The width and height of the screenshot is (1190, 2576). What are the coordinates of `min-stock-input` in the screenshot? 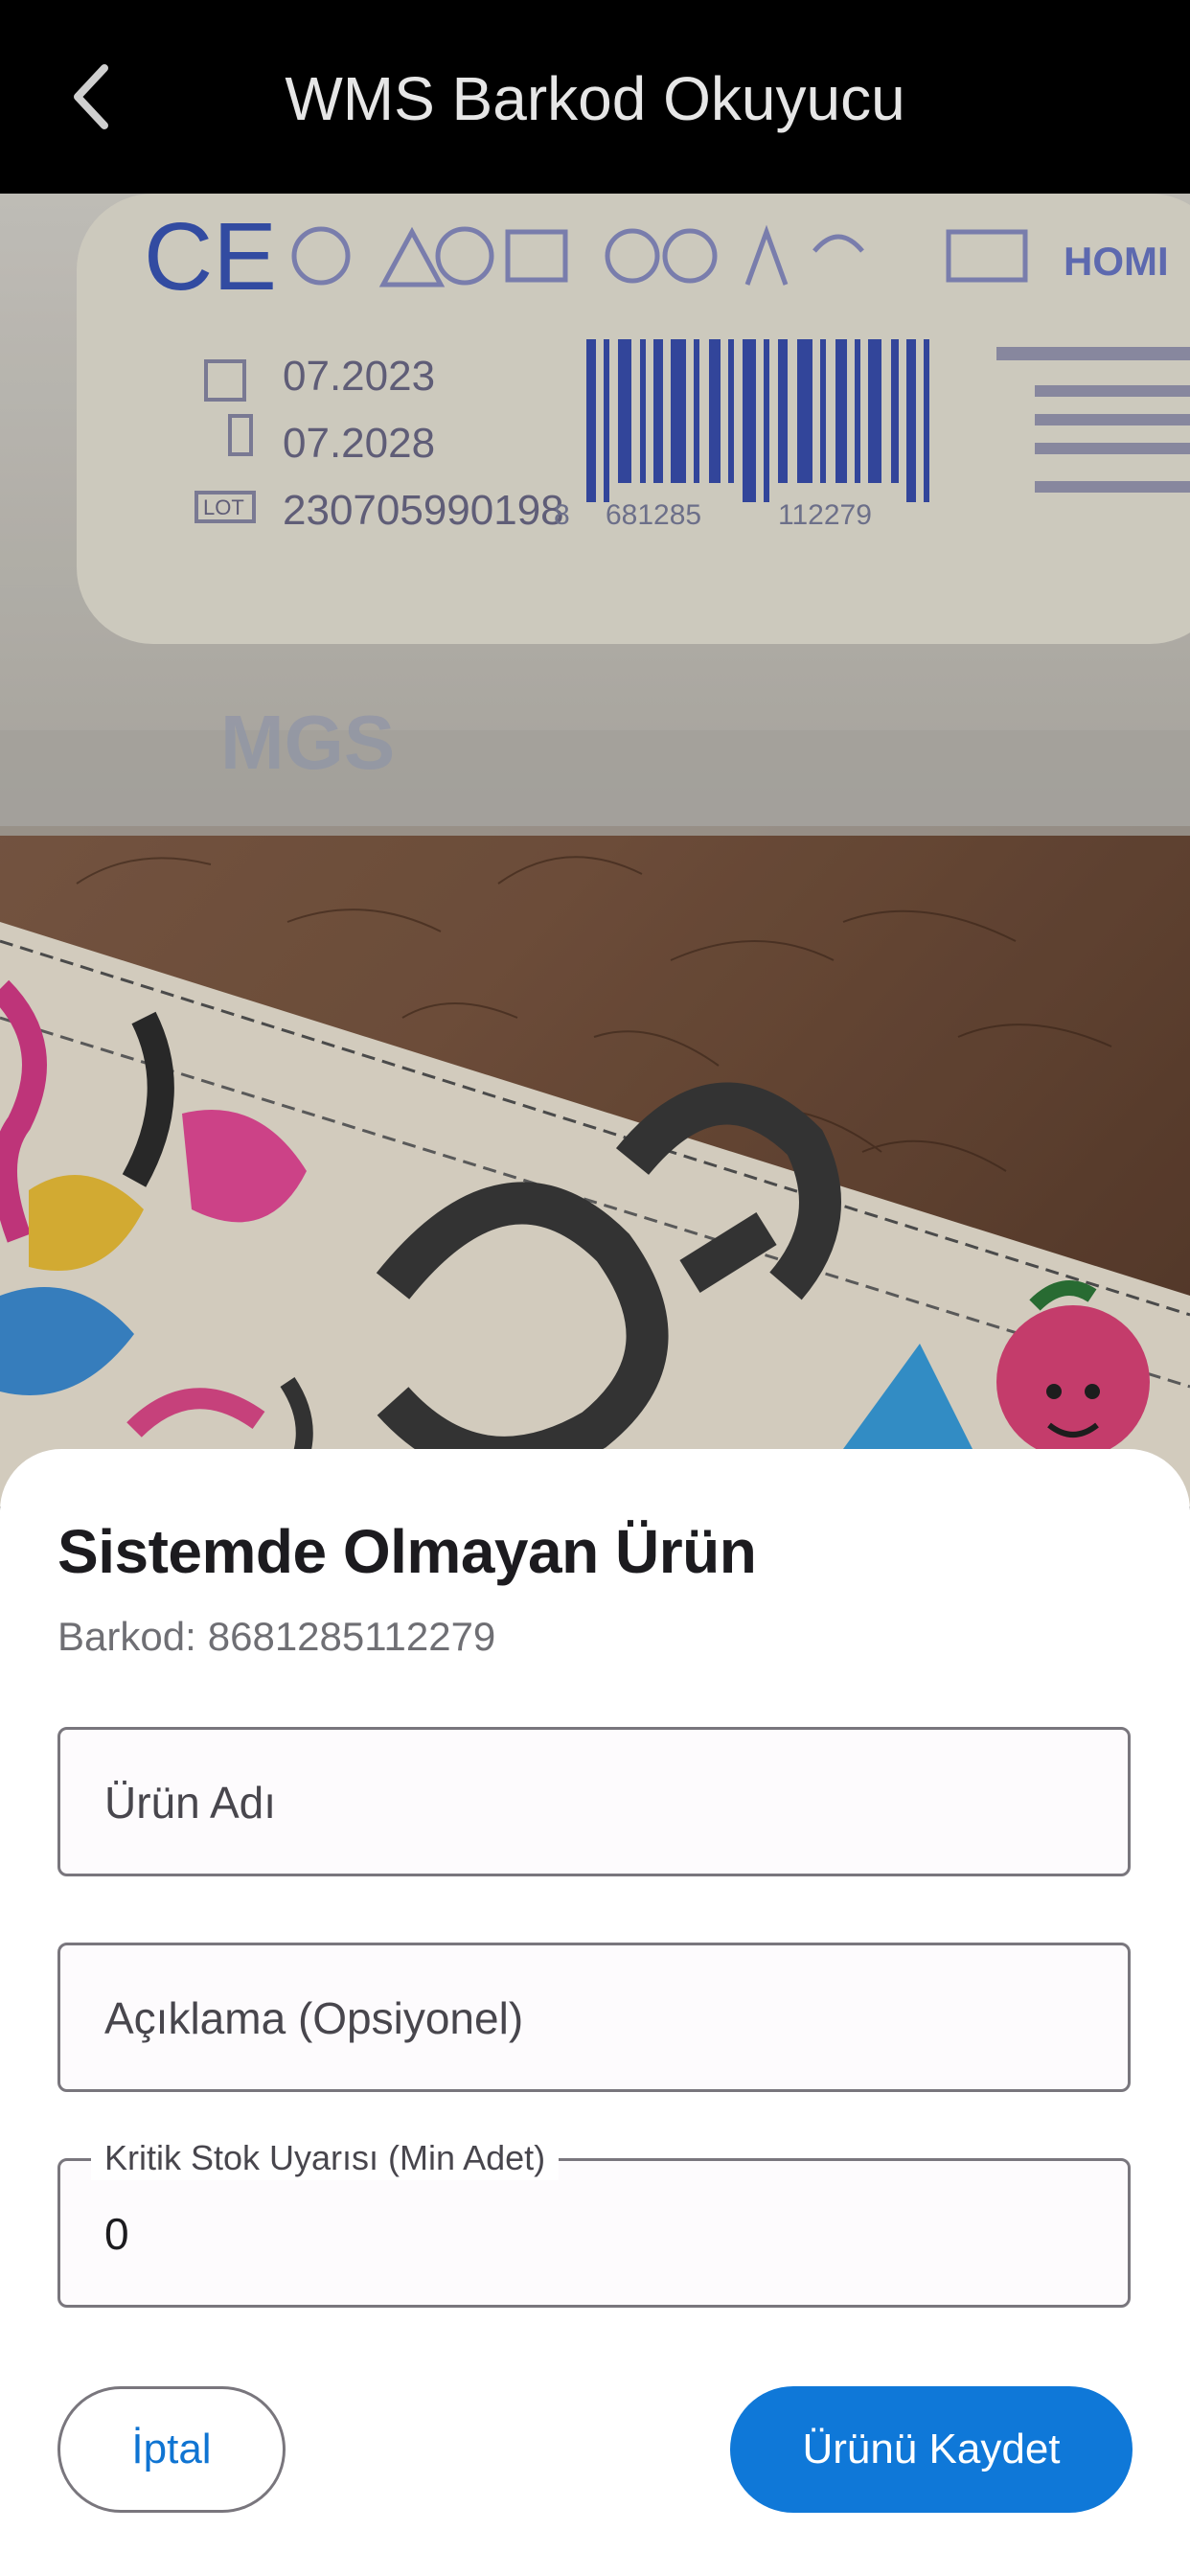 It's located at (593, 2234).